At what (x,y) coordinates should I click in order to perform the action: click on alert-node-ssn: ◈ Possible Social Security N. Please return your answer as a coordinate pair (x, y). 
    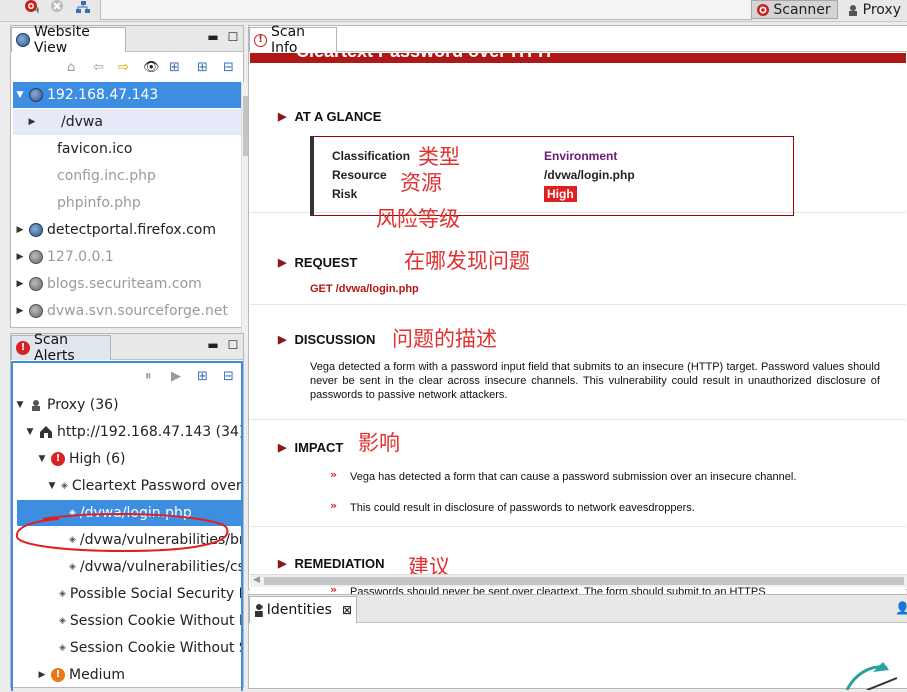
    Looking at the image, I should click on (127, 594).